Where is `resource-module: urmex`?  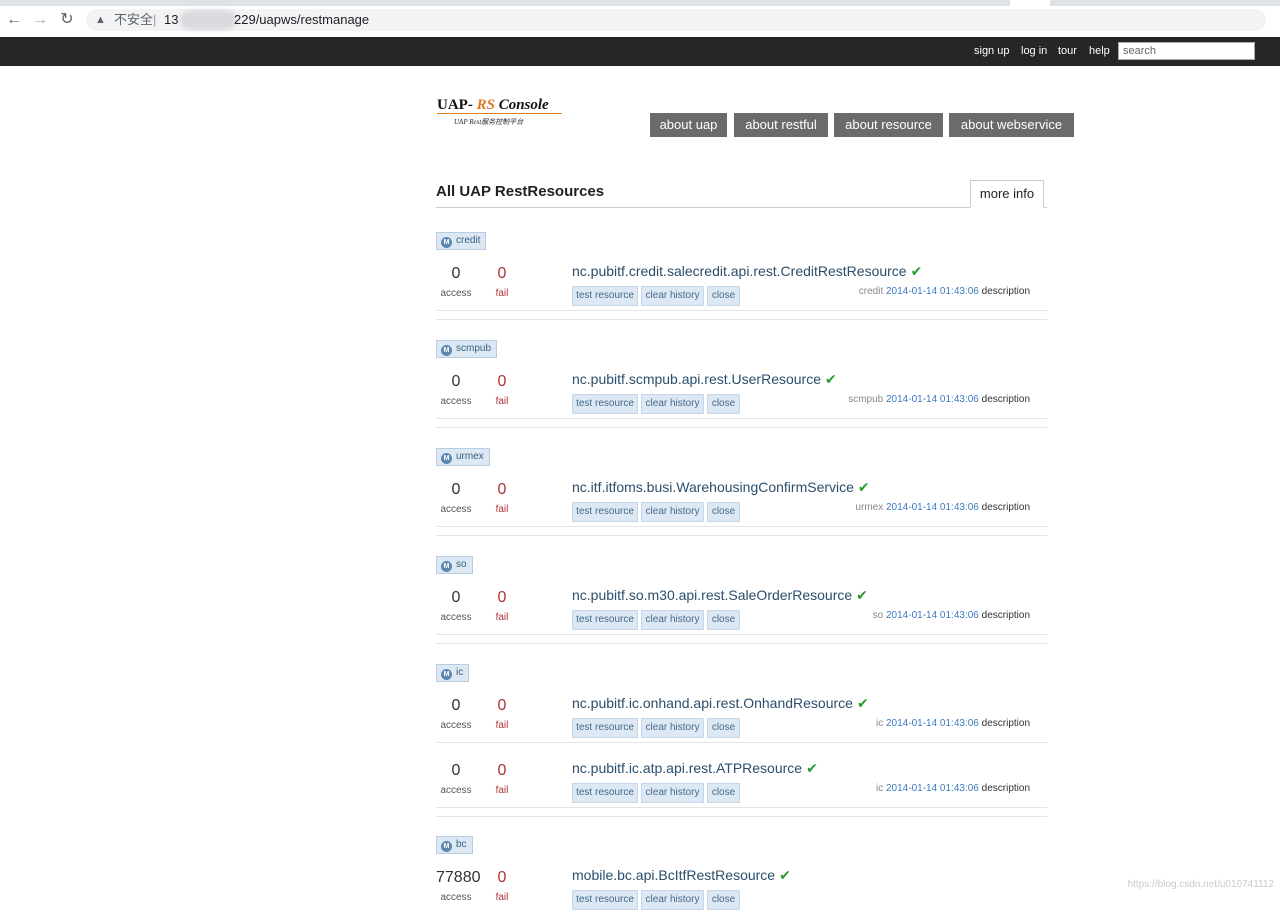
resource-module: urmex is located at coordinates (869, 507).